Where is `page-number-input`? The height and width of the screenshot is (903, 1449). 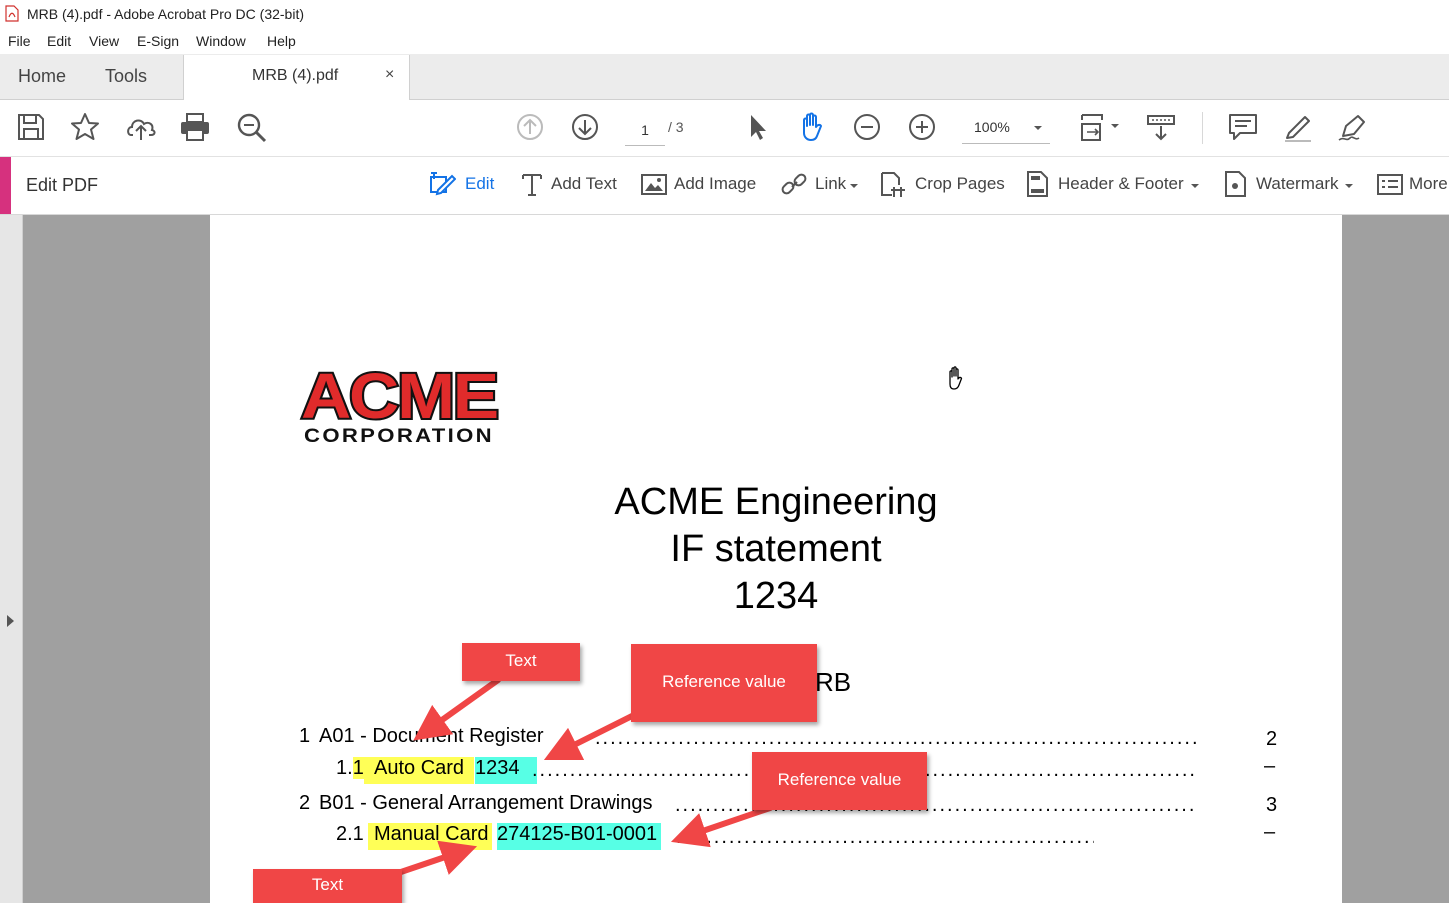 page-number-input is located at coordinates (645, 130).